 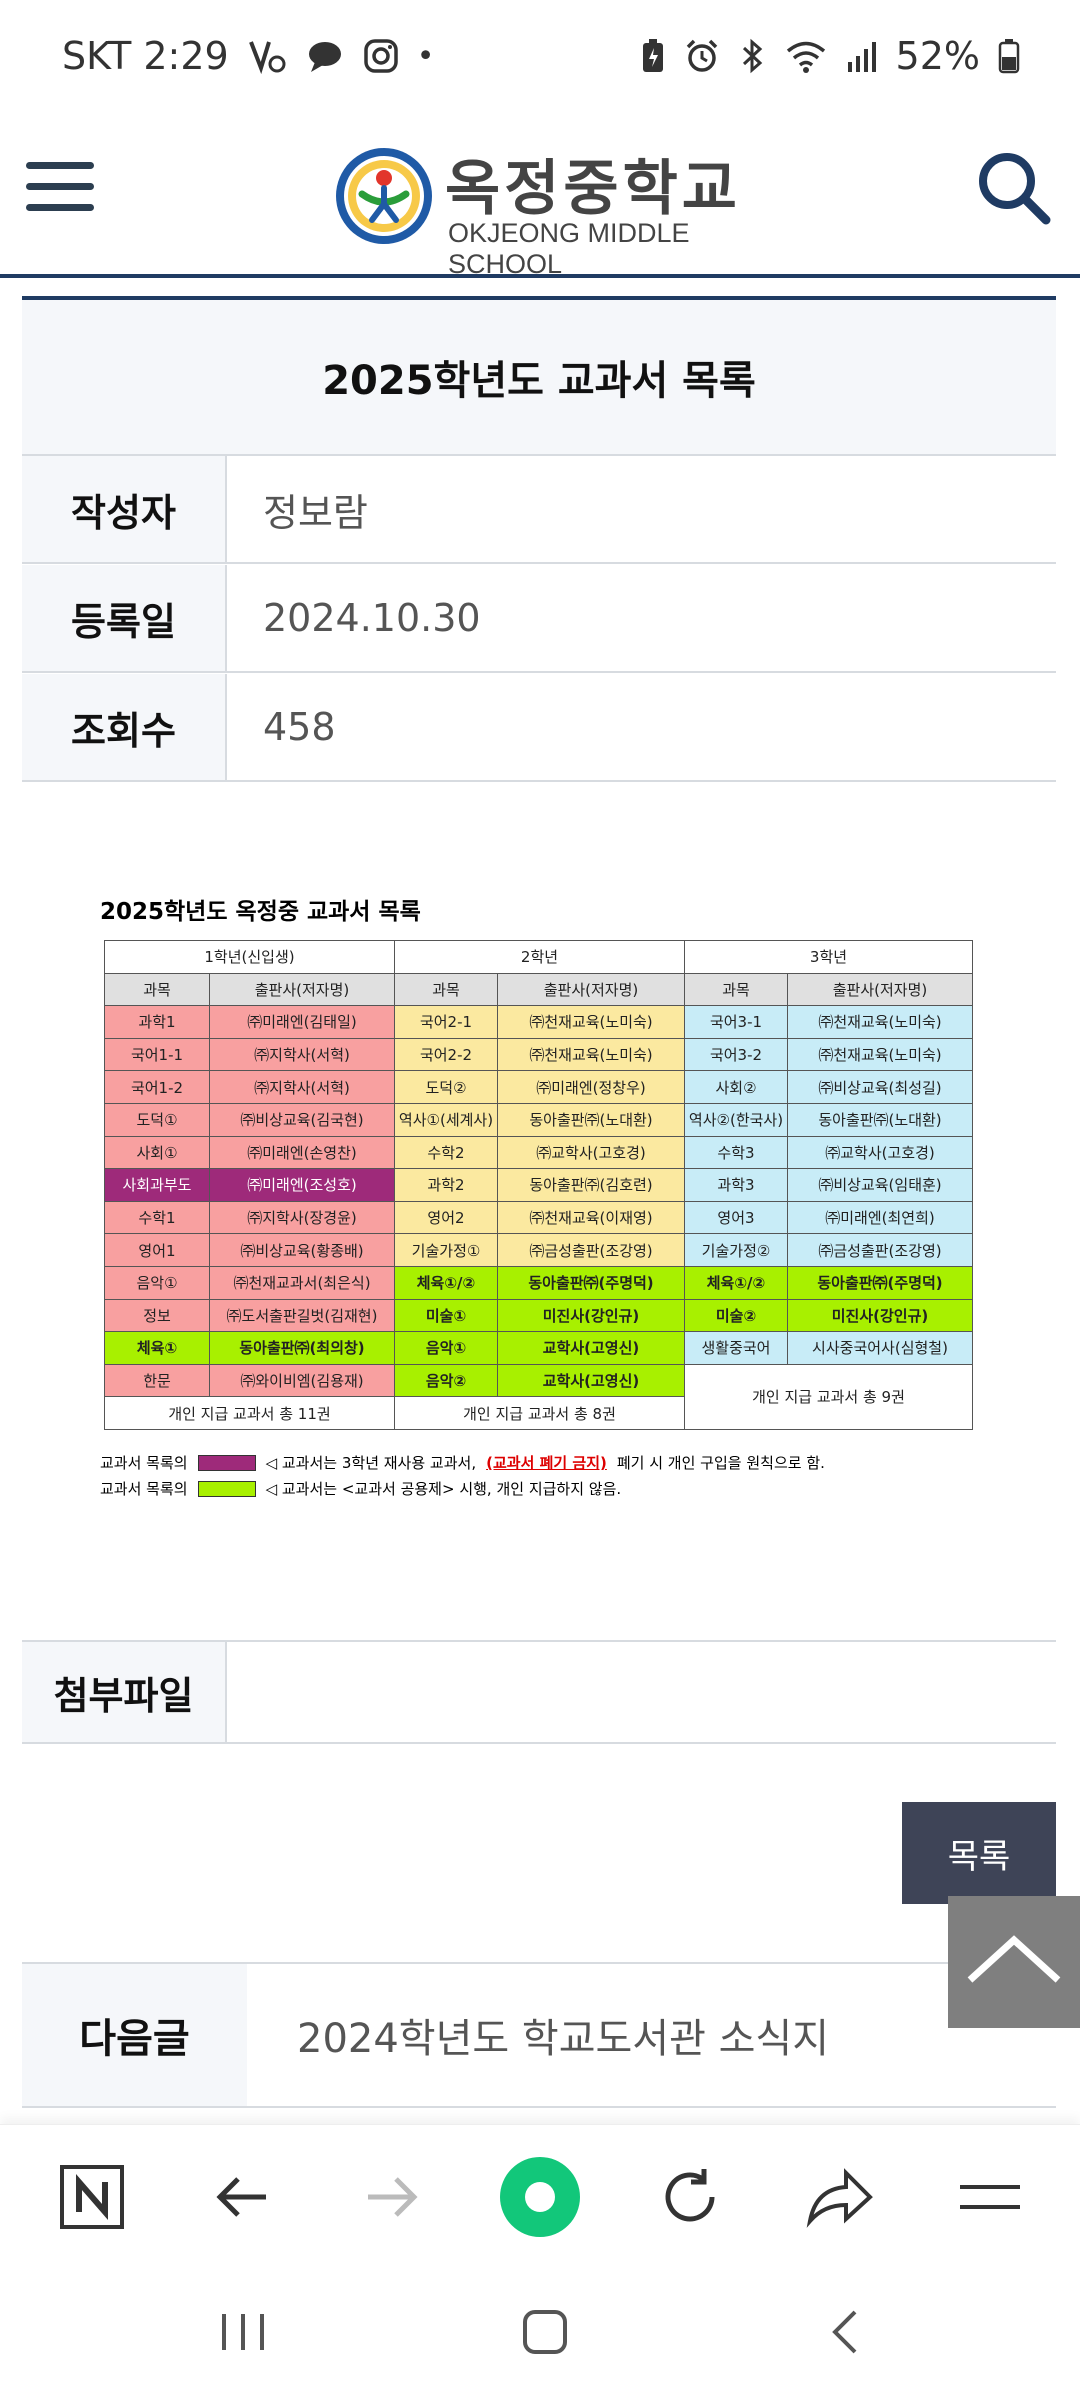 What do you see at coordinates (267, 57) in the screenshot?
I see `volte-icon` at bounding box center [267, 57].